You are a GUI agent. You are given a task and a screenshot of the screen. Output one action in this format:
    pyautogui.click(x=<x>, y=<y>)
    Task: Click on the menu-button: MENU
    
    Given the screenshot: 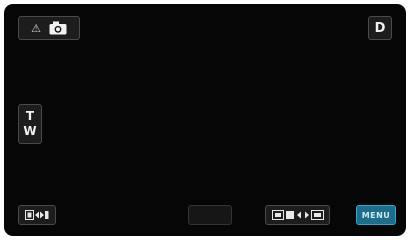 What is the action you would take?
    pyautogui.click(x=376, y=215)
    